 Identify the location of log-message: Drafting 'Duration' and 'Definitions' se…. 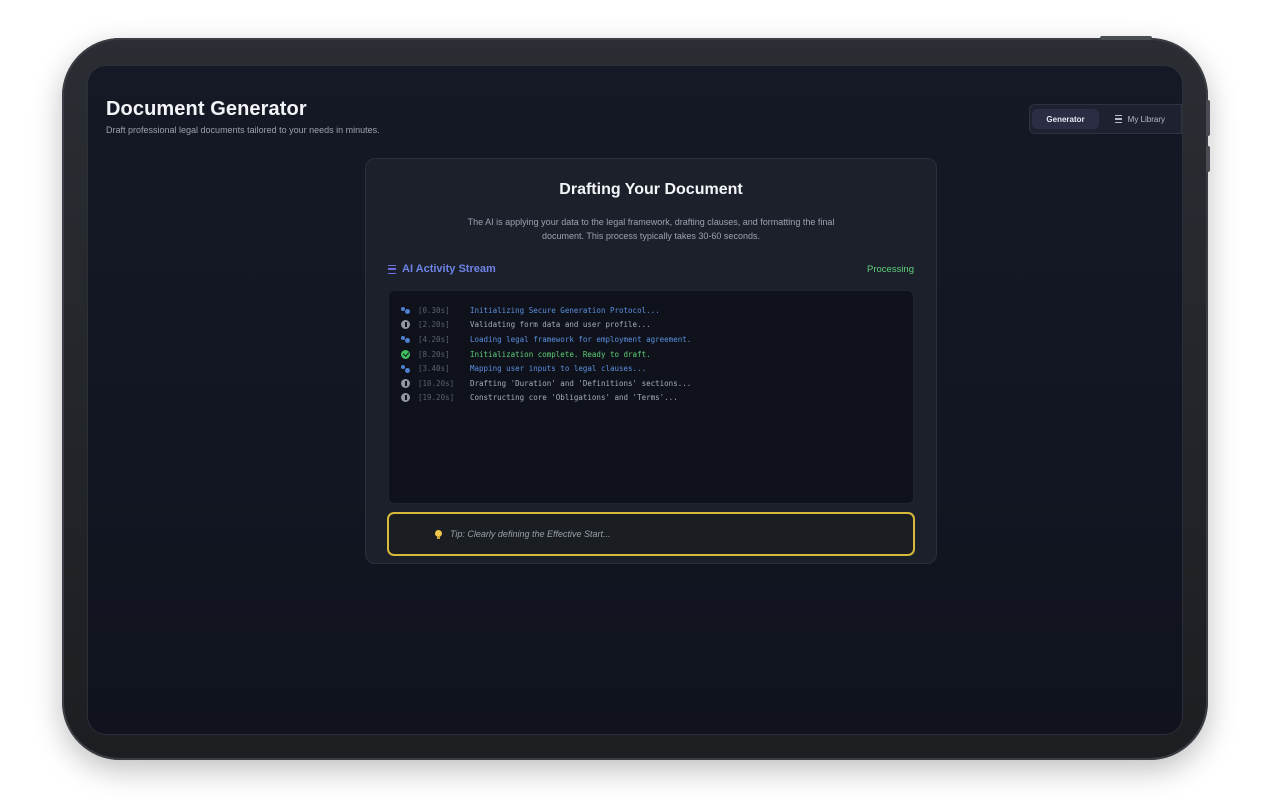
(581, 383).